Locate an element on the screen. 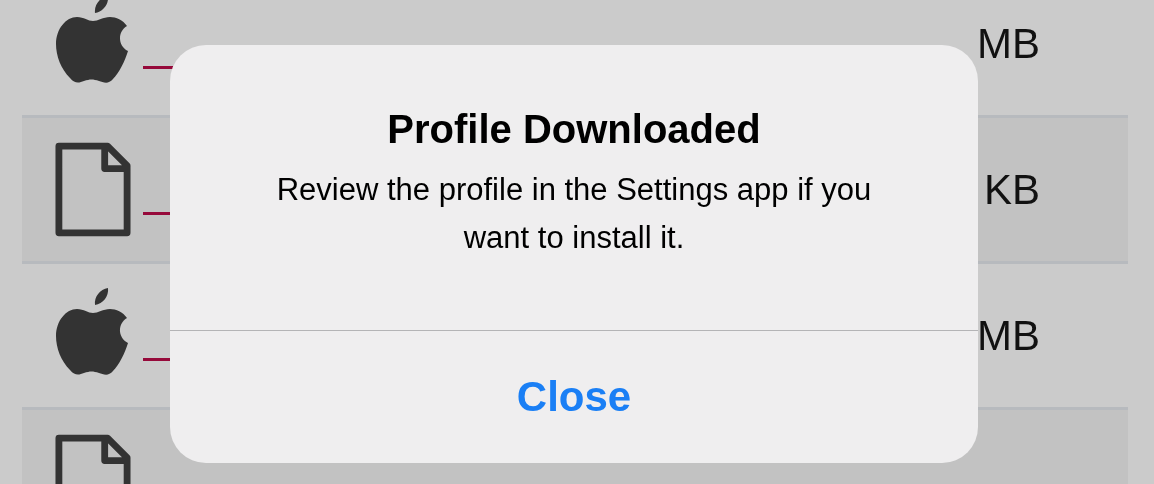 The height and width of the screenshot is (484, 1154). alert-message: Review the profile in the Settings app if you want to install it. is located at coordinates (574, 214).